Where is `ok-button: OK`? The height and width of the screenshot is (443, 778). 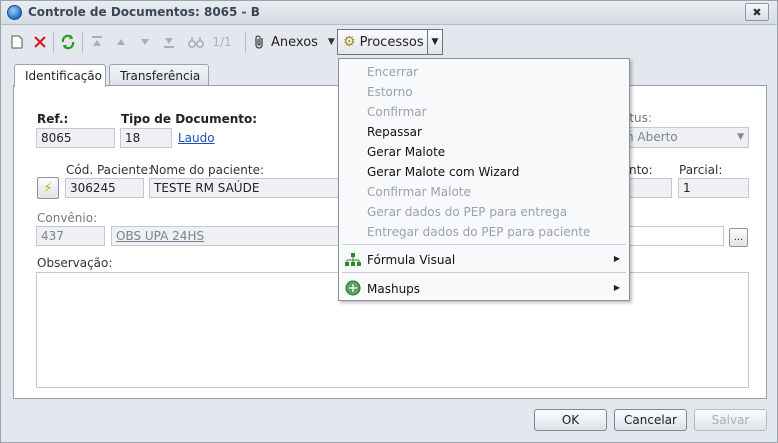 ok-button: OK is located at coordinates (570, 420).